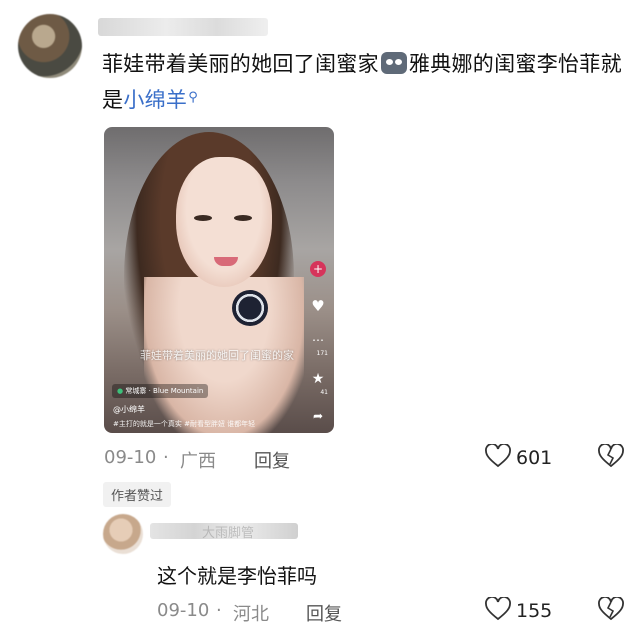 The height and width of the screenshot is (626, 640). What do you see at coordinates (203, 218) in the screenshot?
I see `video-eye-left` at bounding box center [203, 218].